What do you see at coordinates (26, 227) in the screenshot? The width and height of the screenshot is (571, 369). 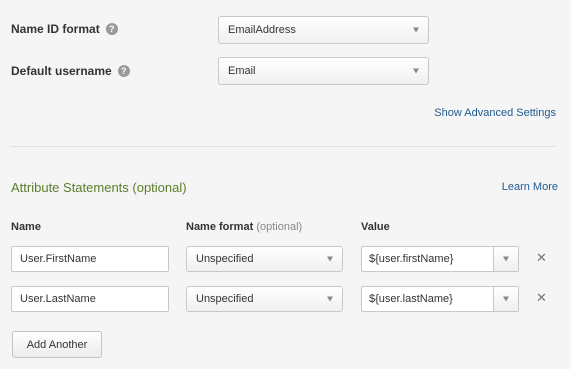 I see `column-header-name: Name` at bounding box center [26, 227].